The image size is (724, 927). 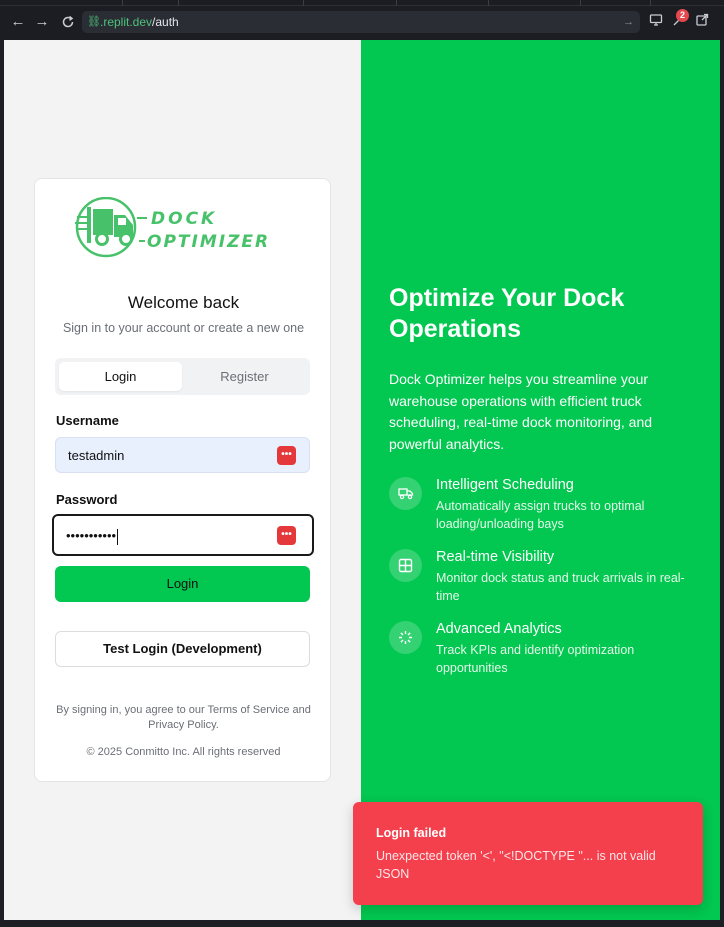 I want to click on reload-button, so click(x=68, y=22).